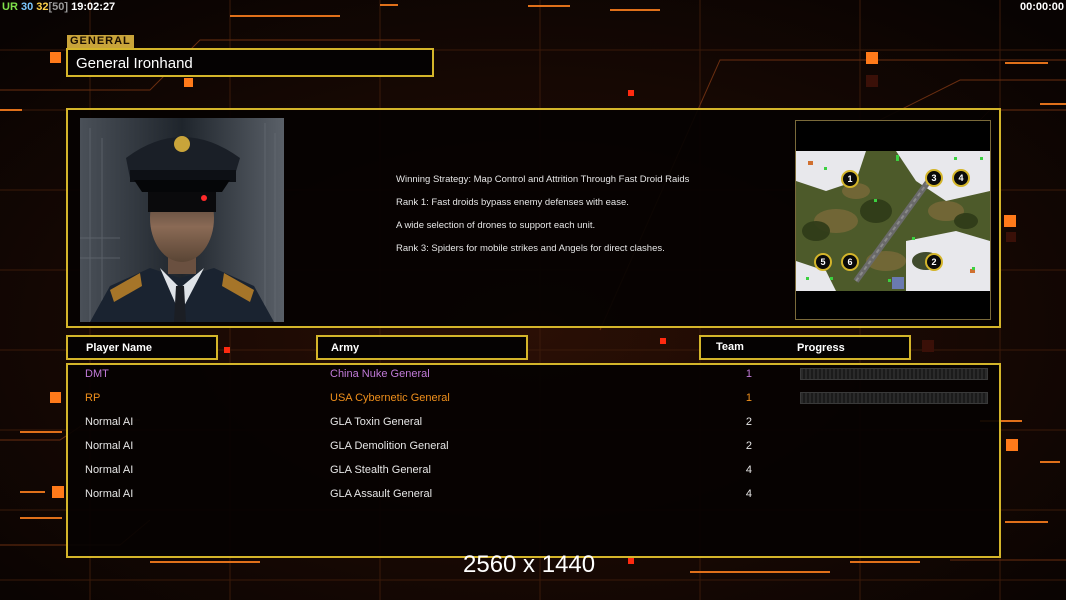 This screenshot has width=1066, height=600. What do you see at coordinates (93, 398) in the screenshot?
I see `player-name: RP` at bounding box center [93, 398].